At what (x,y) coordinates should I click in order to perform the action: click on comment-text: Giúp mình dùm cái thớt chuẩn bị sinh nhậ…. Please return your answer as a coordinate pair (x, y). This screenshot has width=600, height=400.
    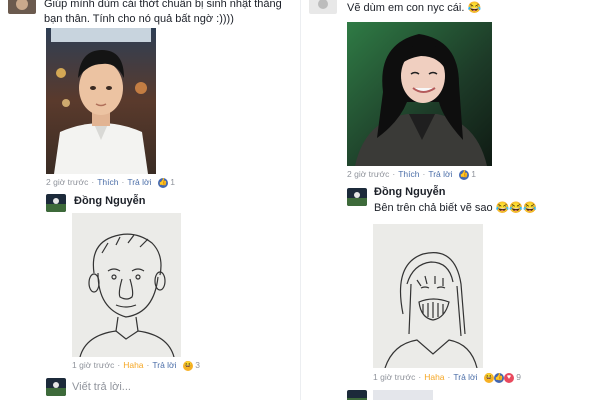
    Looking at the image, I should click on (163, 12).